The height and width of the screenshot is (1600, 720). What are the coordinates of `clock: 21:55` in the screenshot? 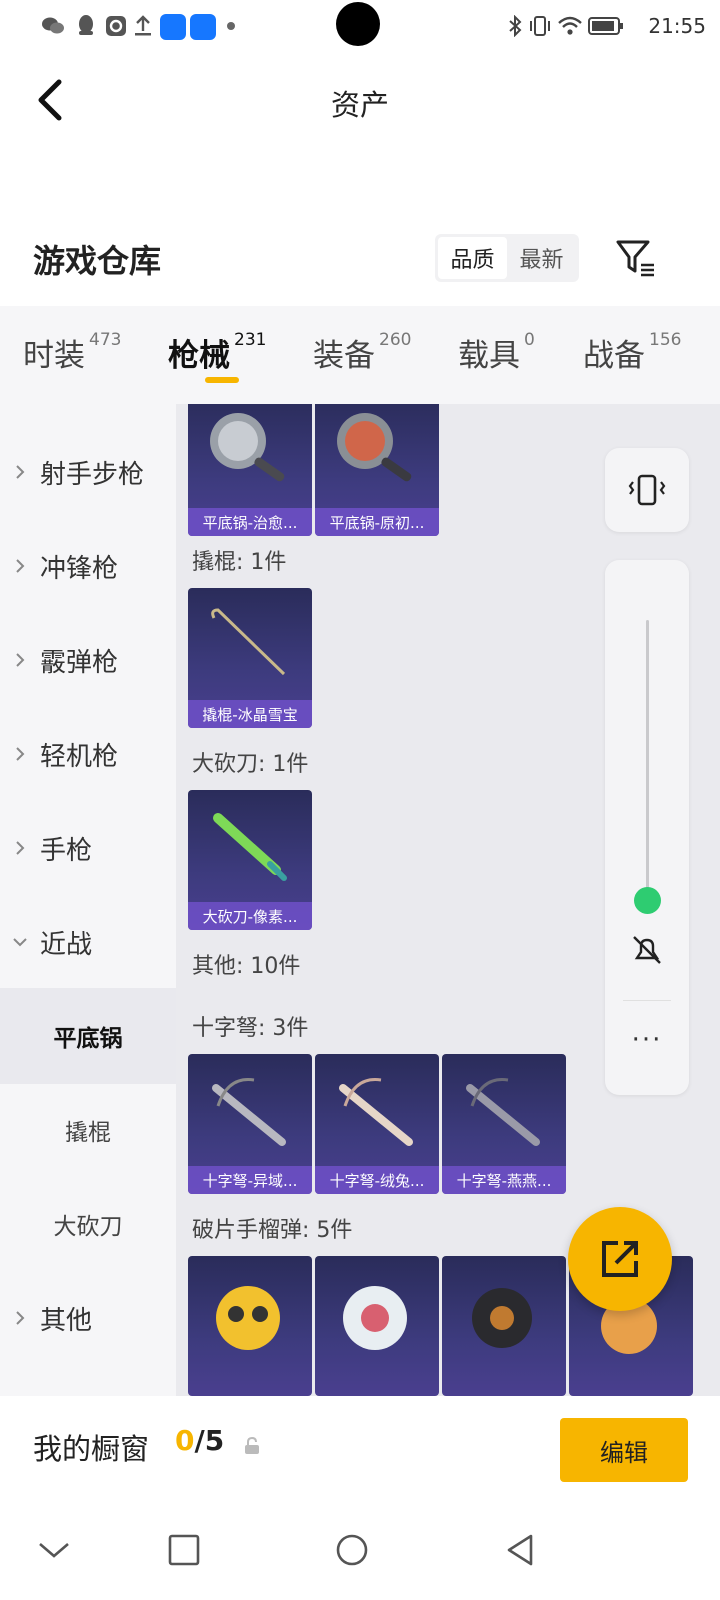 It's located at (677, 26).